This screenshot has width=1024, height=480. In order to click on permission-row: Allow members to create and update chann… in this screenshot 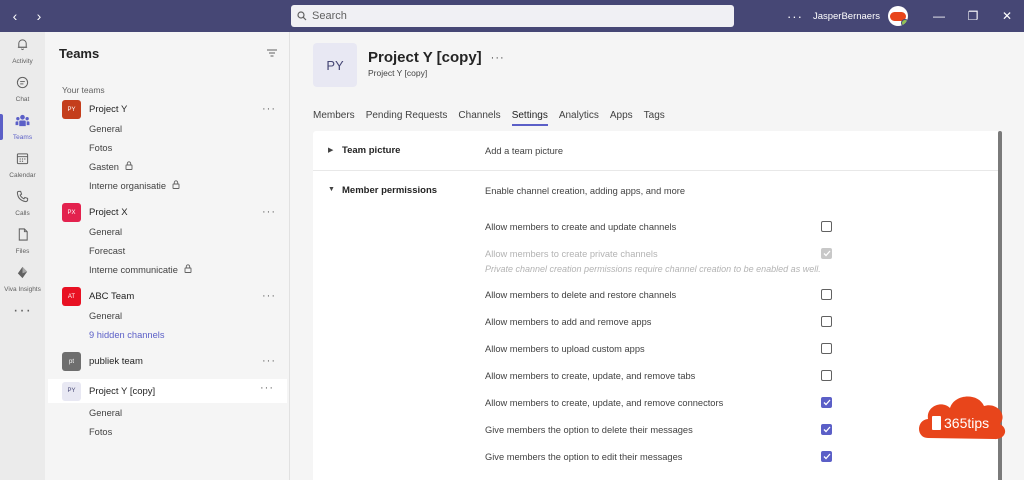, I will do `click(657, 227)`.